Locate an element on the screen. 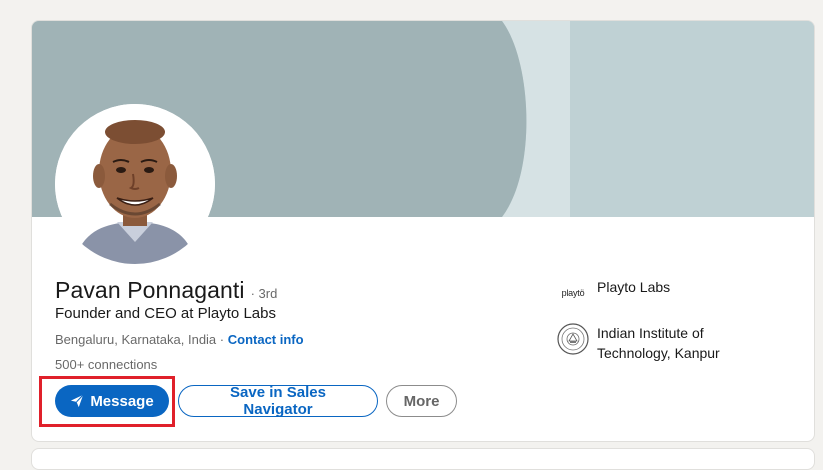  org-item-iit-kanpur: Indian Institute of Technology, Kanpur is located at coordinates (647, 343).